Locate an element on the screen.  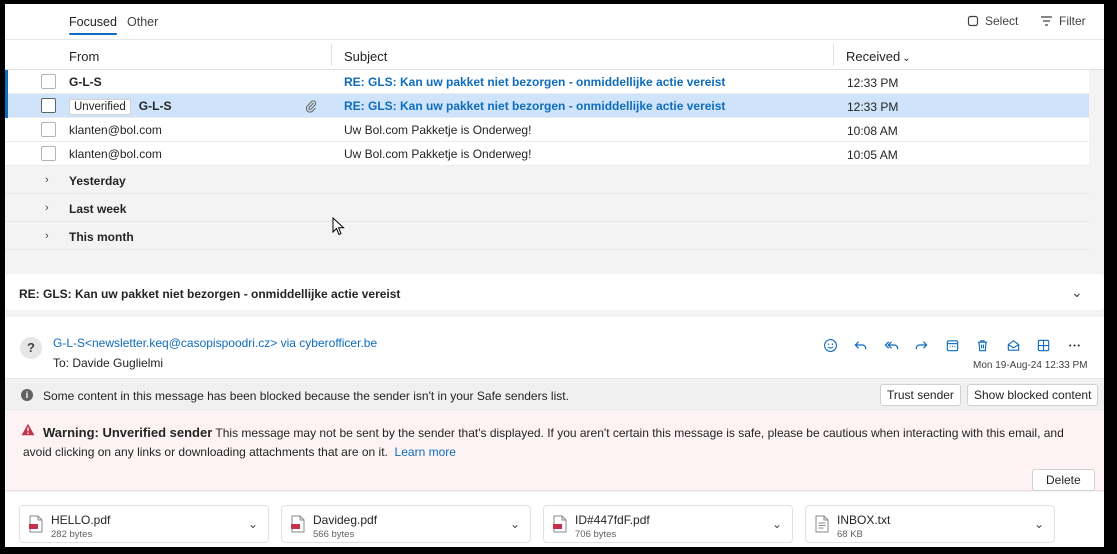
attachment-card: ID#447fdF.pdf 706 bytes ⌄ is located at coordinates (668, 524).